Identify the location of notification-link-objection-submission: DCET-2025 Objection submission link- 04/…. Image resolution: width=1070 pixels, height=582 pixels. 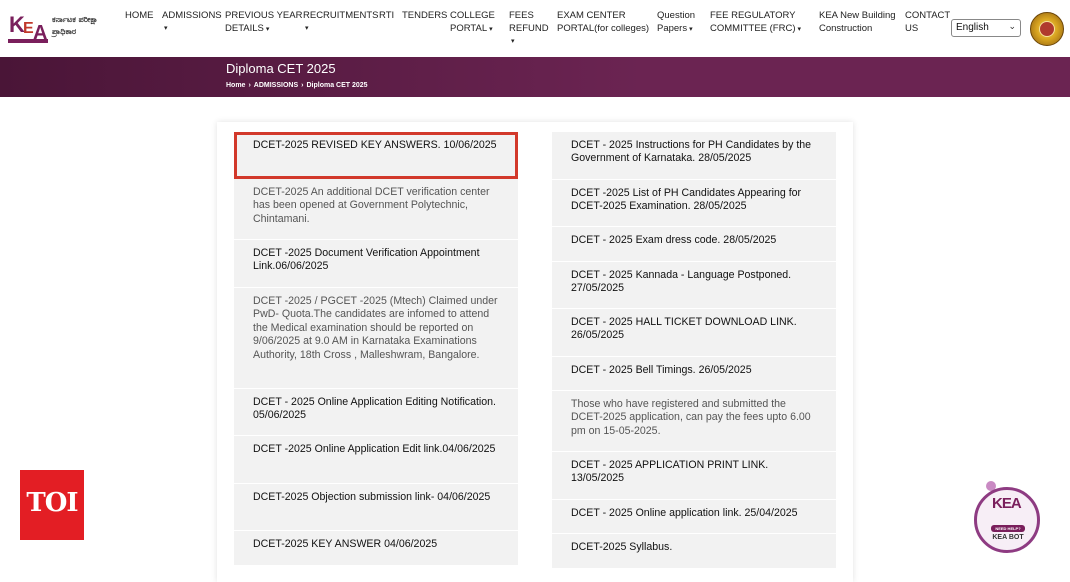
(376, 507).